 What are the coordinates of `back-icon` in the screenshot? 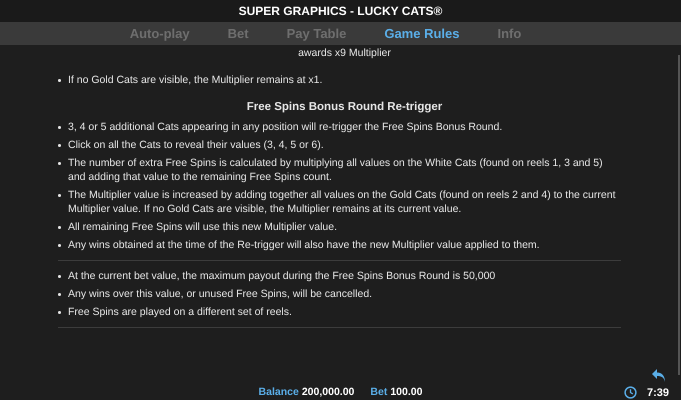 It's located at (659, 376).